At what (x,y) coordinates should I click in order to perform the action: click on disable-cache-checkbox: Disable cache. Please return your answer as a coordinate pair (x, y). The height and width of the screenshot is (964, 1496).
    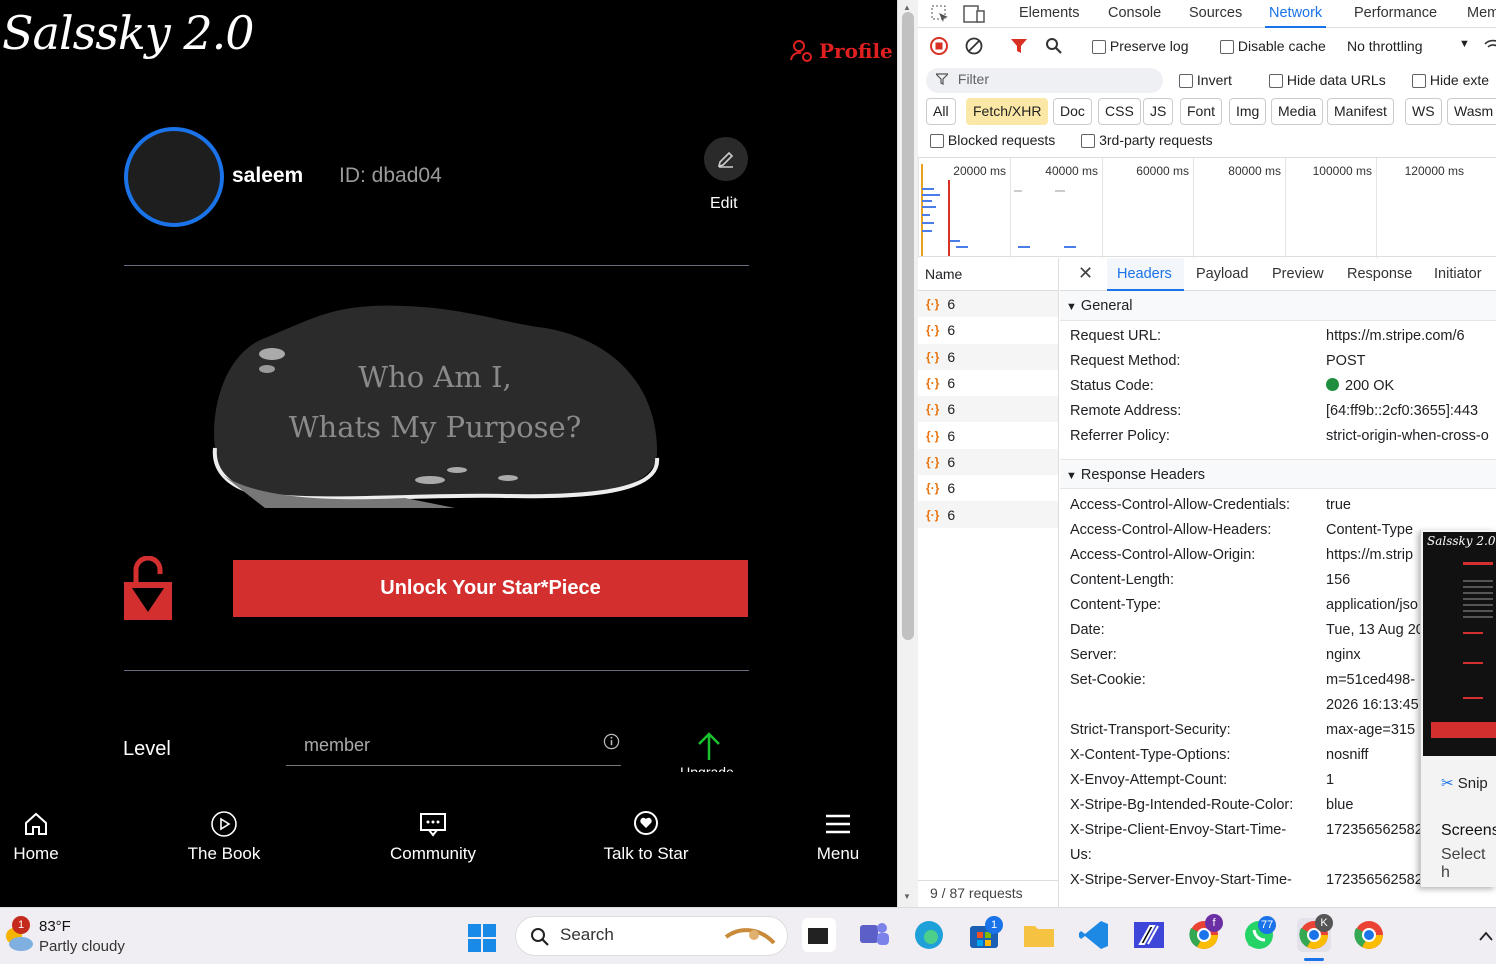
    Looking at the image, I should click on (1273, 46).